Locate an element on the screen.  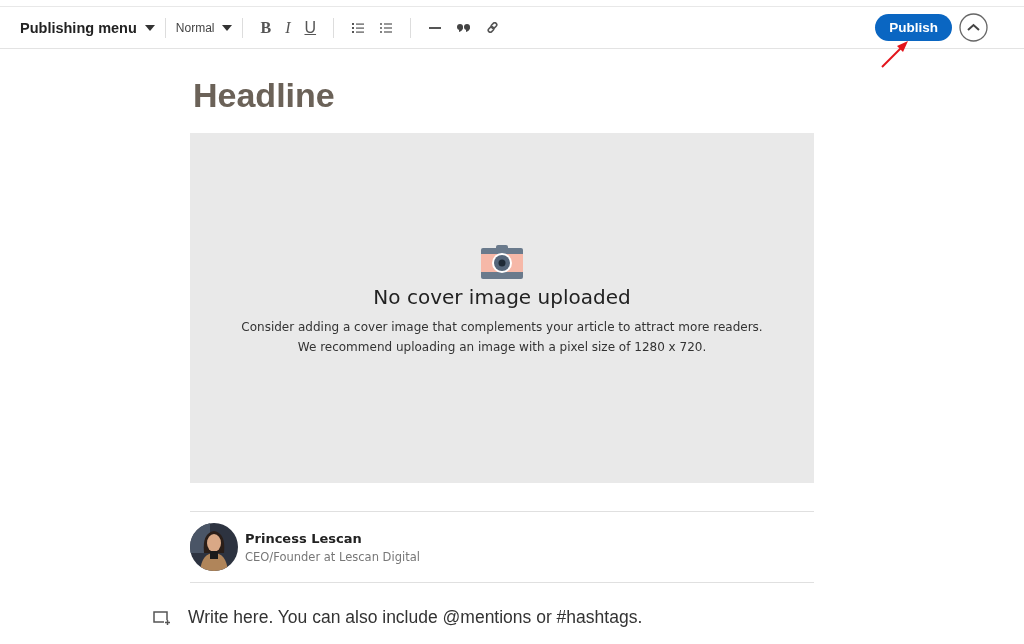
add-media-icon is located at coordinates (162, 617).